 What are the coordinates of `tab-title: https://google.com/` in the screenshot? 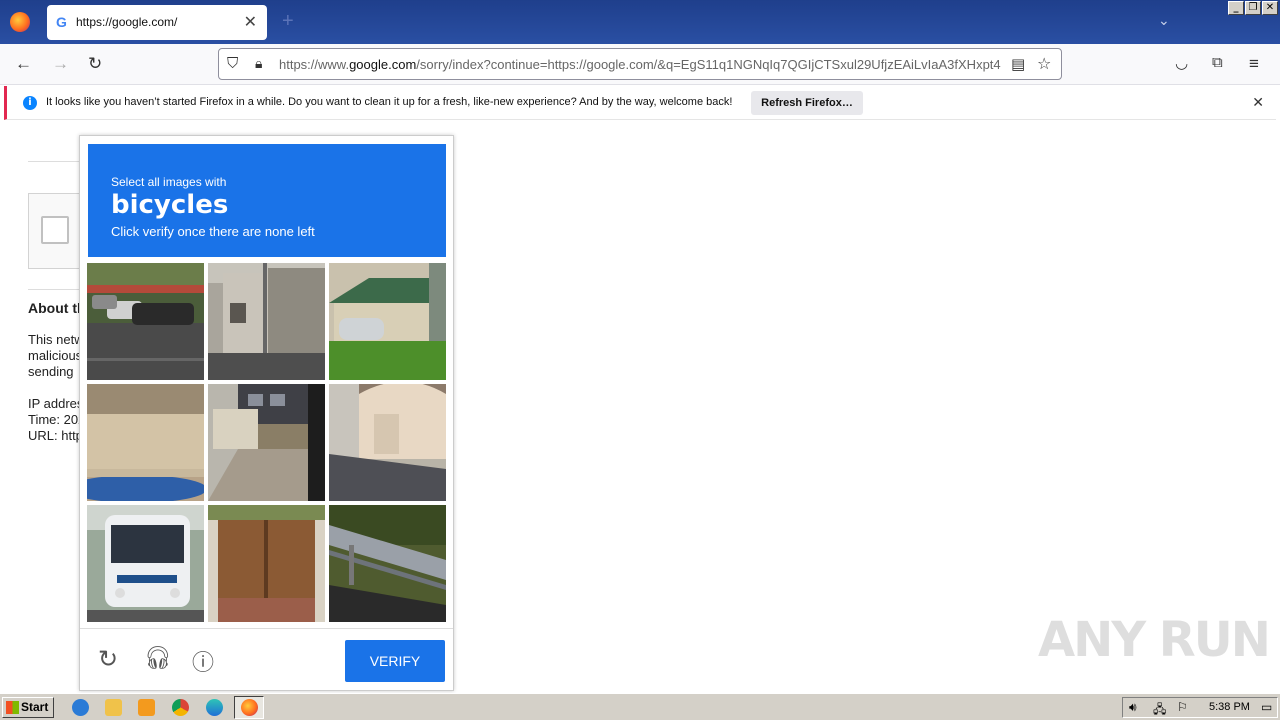 It's located at (127, 22).